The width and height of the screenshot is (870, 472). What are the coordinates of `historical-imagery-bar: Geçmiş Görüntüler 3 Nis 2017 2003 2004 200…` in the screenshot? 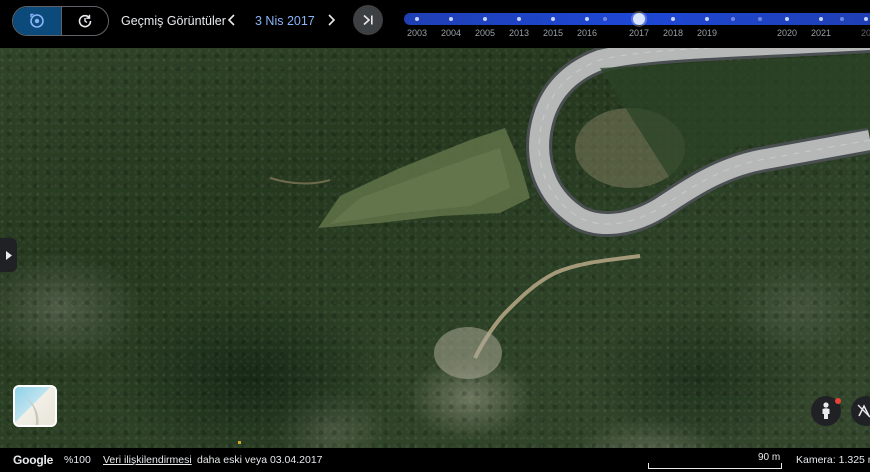 It's located at (435, 24).